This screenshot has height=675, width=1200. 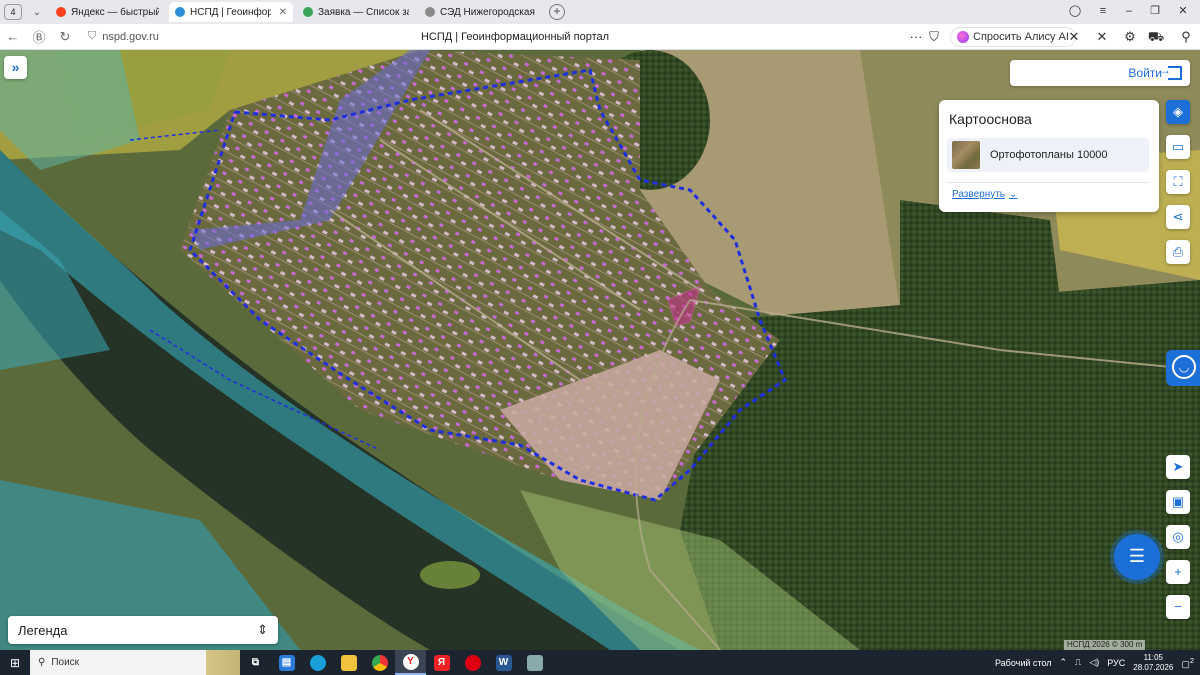 I want to click on geolocation-icon: ◎, so click(x=1178, y=537).